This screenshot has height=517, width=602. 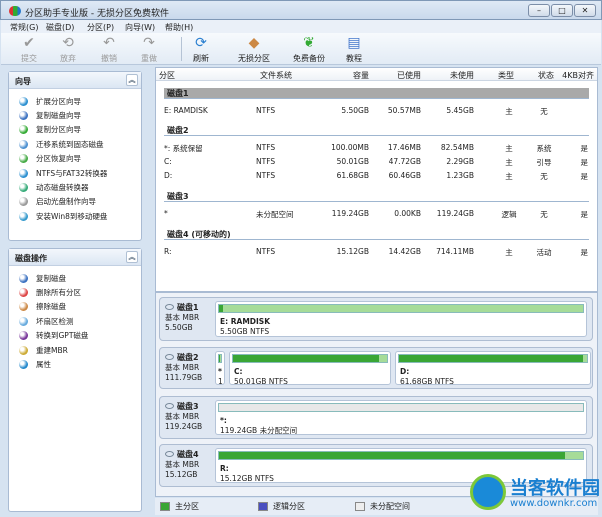 What do you see at coordinates (376, 176) in the screenshot?
I see `table-row: D: NTFS 61.68GB 60.46GB 1.23GB 主 无 是` at bounding box center [376, 176].